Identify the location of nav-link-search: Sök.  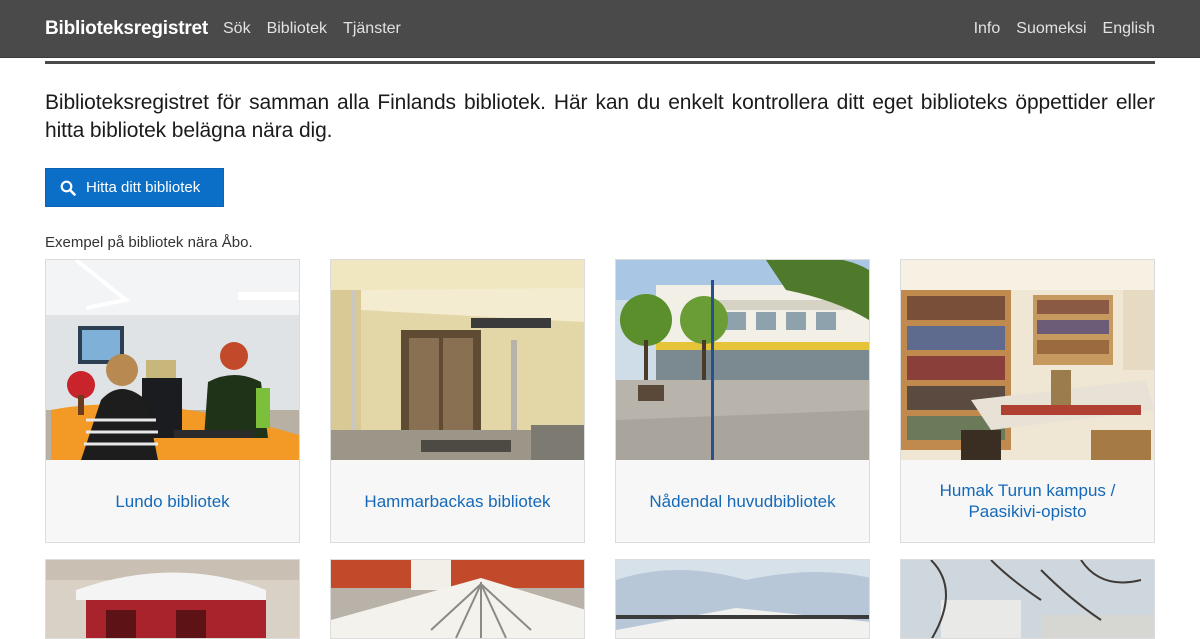
(237, 29).